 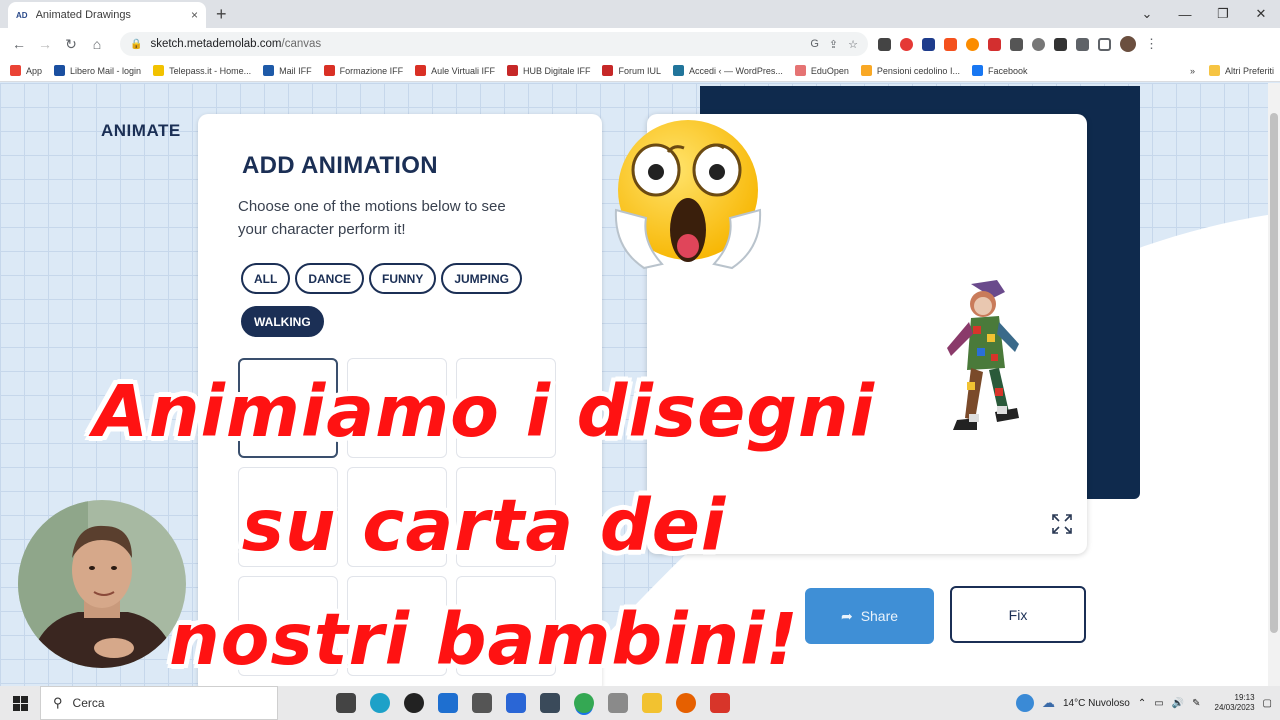 I want to click on menu-kebab-icon: ⋮, so click(x=1151, y=44).